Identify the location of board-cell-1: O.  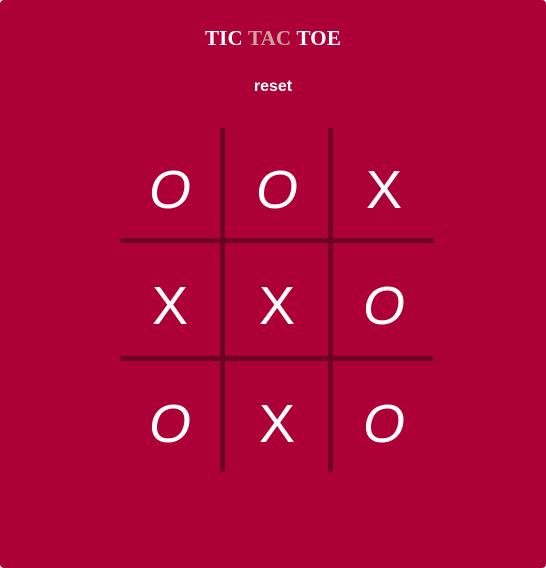
(170, 190).